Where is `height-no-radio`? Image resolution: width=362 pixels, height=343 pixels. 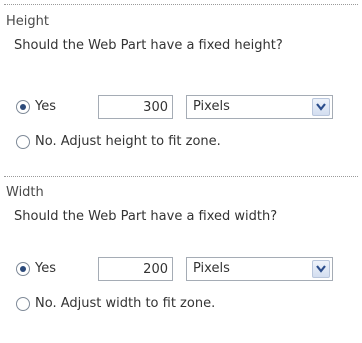 height-no-radio is located at coordinates (23, 142).